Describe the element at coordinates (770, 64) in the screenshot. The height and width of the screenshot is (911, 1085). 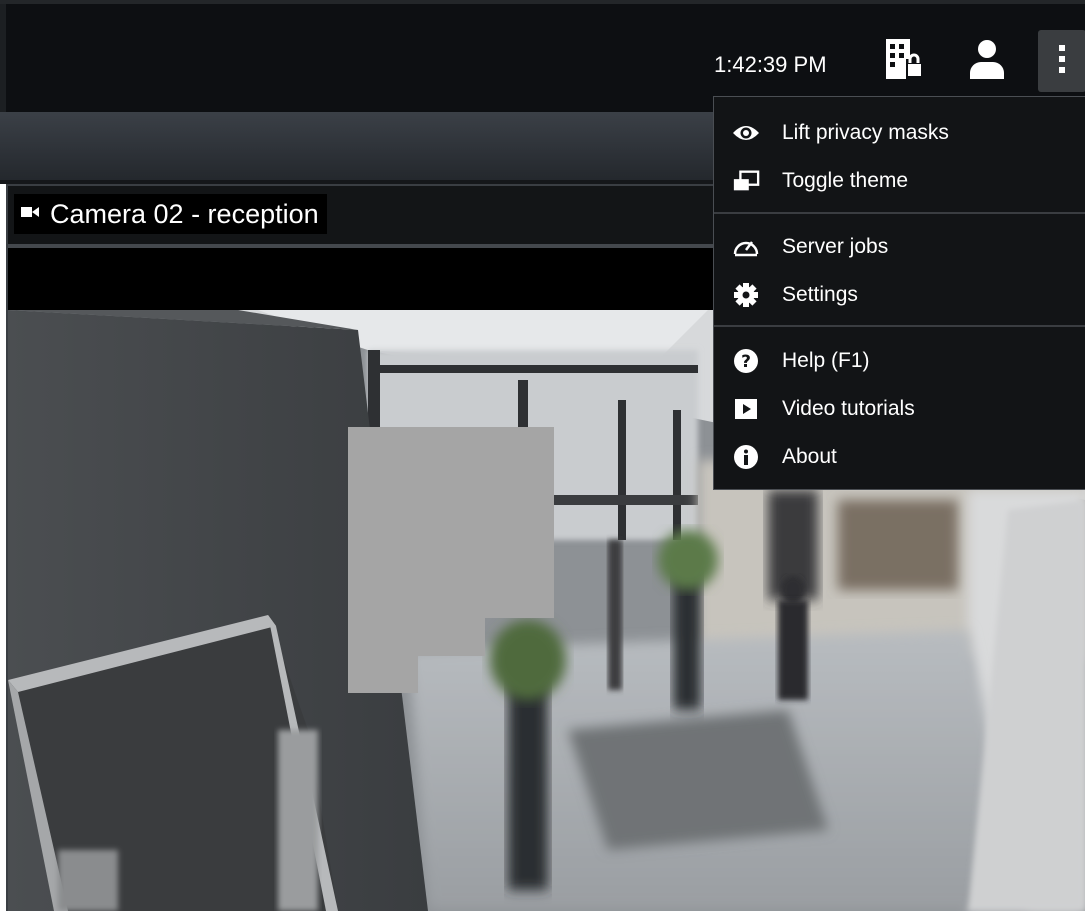
I see `clock: 1:42:39 PM` at that location.